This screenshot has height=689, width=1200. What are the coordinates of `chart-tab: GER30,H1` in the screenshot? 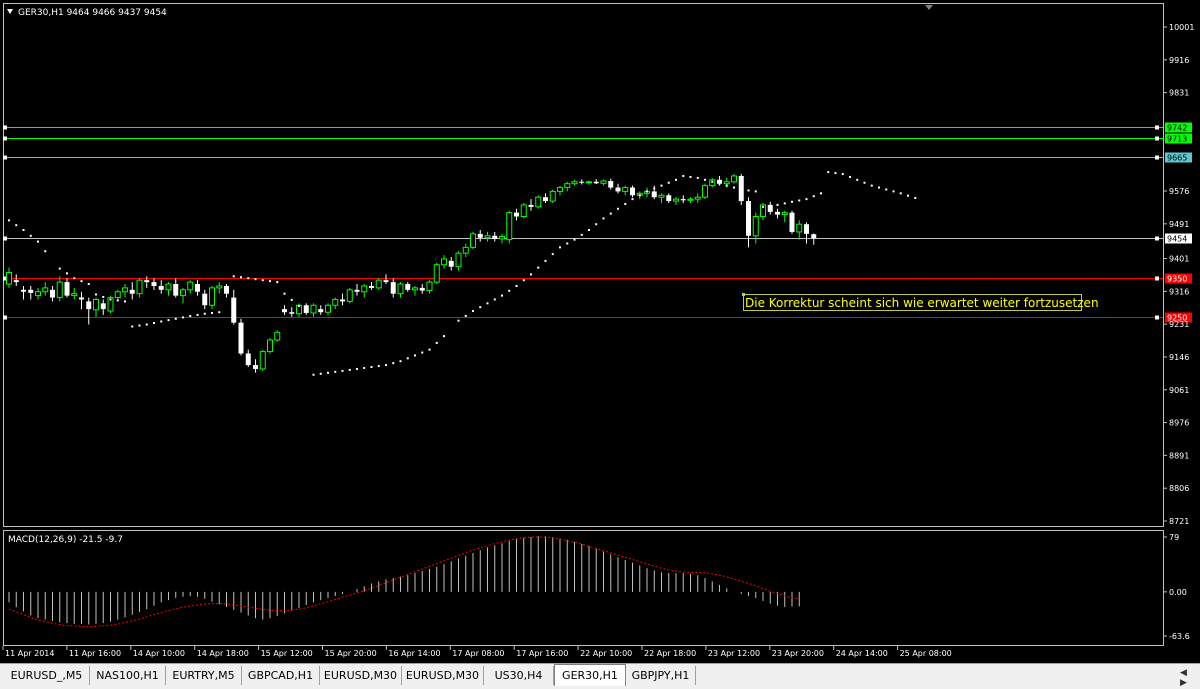 It's located at (590, 675).